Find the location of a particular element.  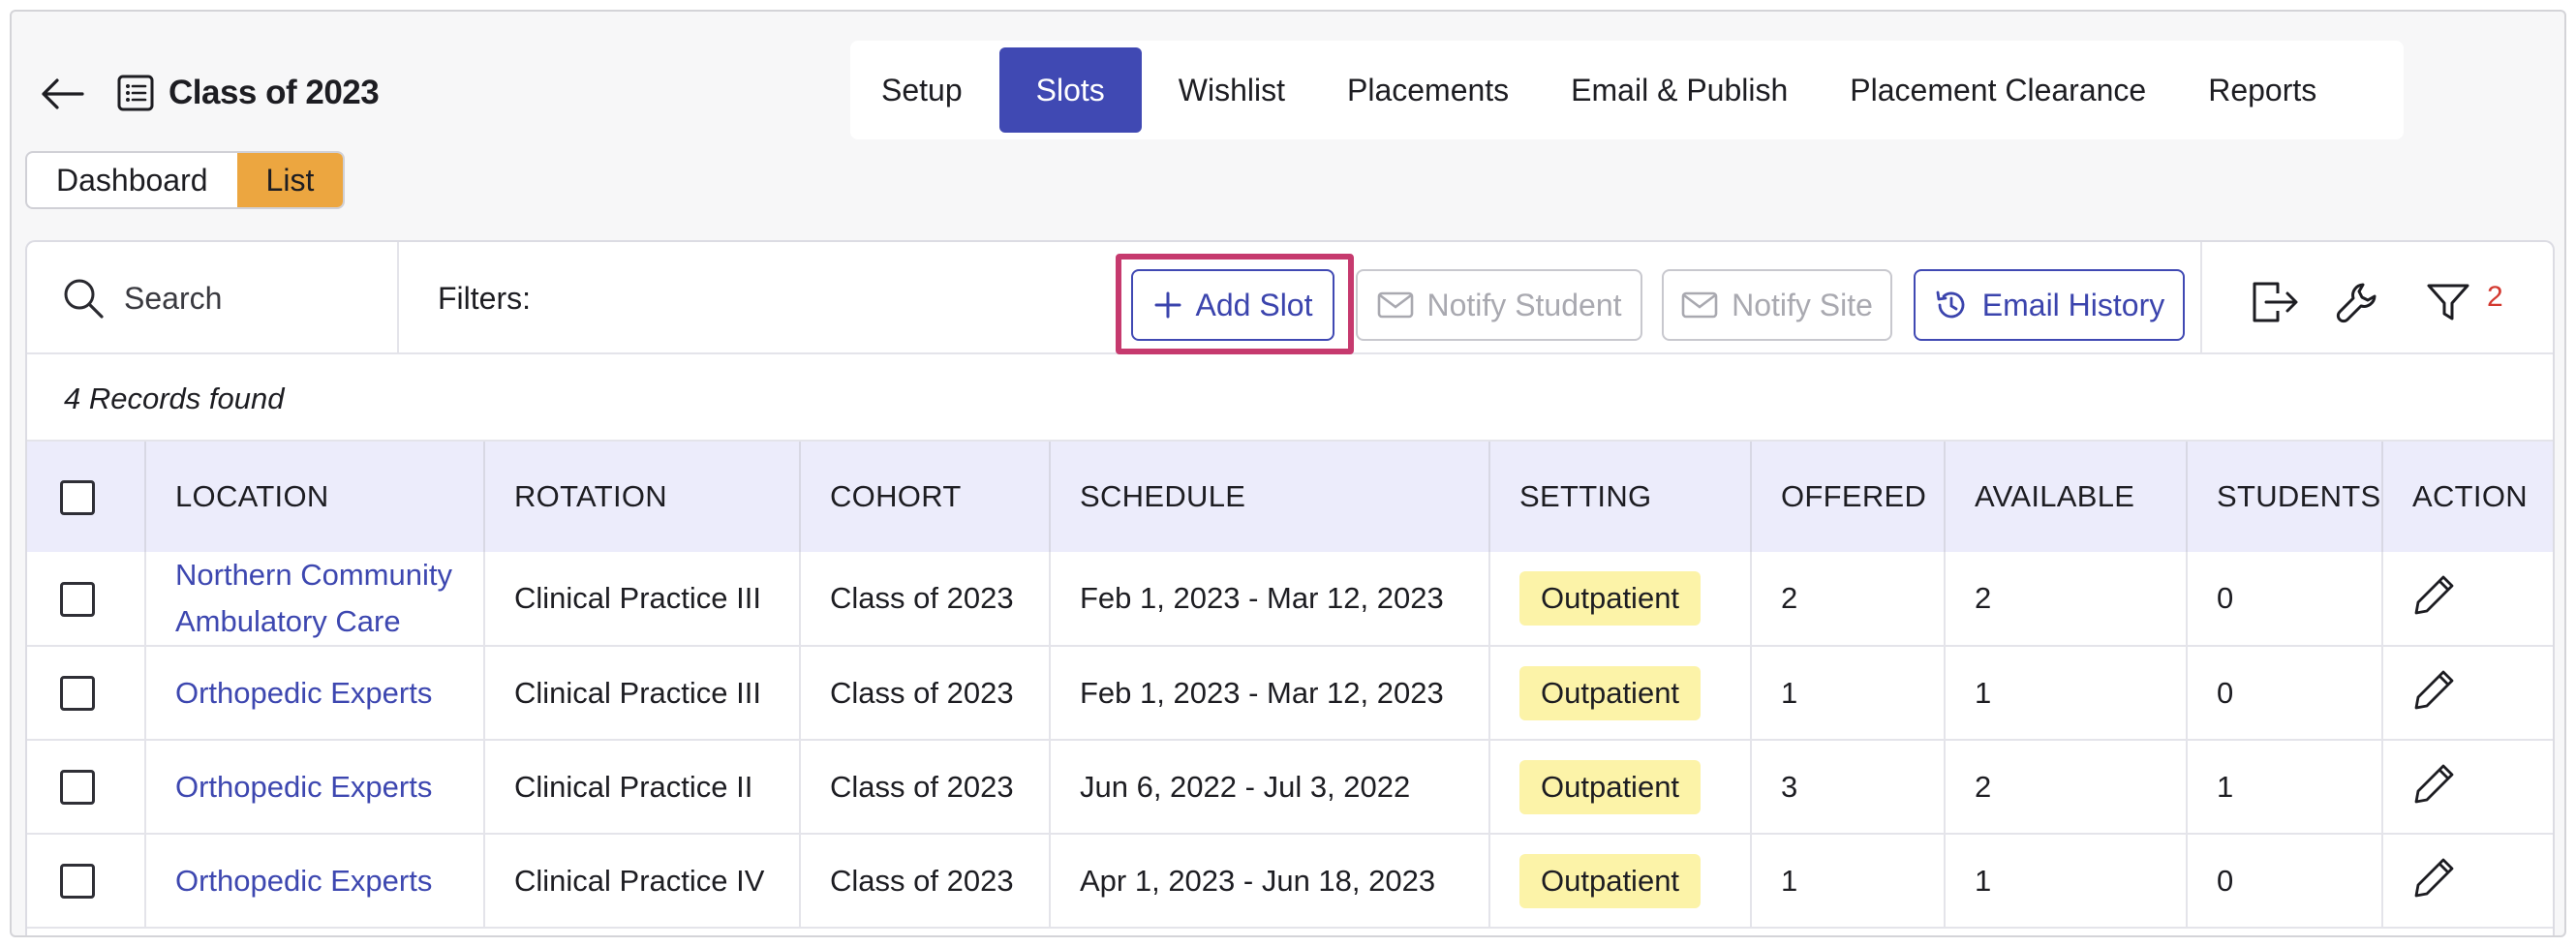

tab-email-publish: Email & Publish is located at coordinates (1679, 90).